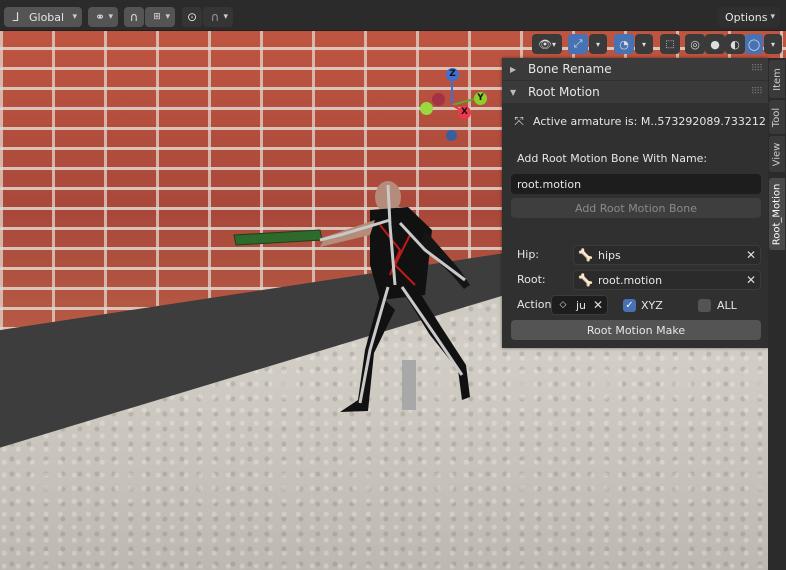 The image size is (786, 570). I want to click on solid-shading-icon: ●, so click(715, 44).